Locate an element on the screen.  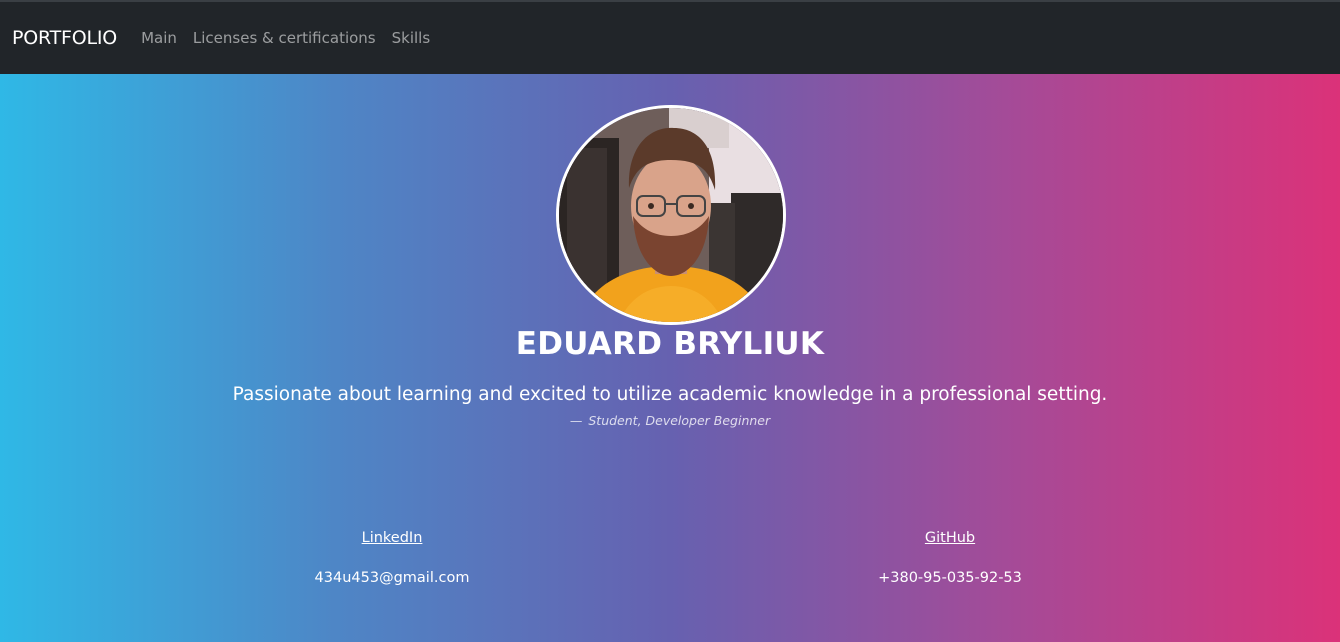
avatar-photo is located at coordinates (671, 215).